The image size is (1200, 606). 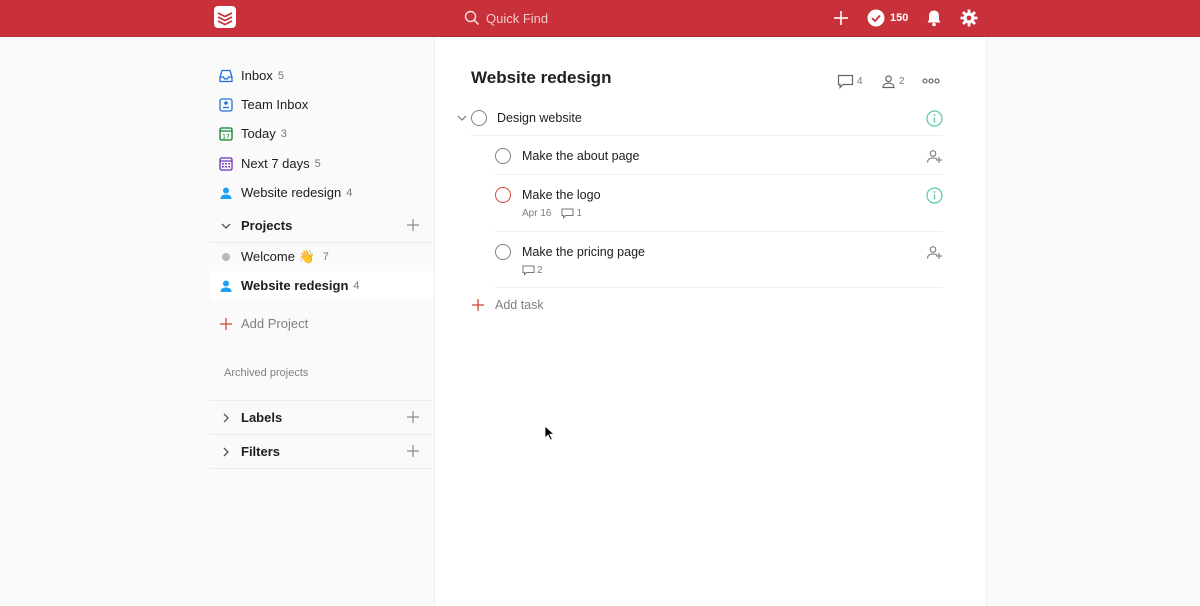 I want to click on projects-heading: Projects, so click(x=267, y=225).